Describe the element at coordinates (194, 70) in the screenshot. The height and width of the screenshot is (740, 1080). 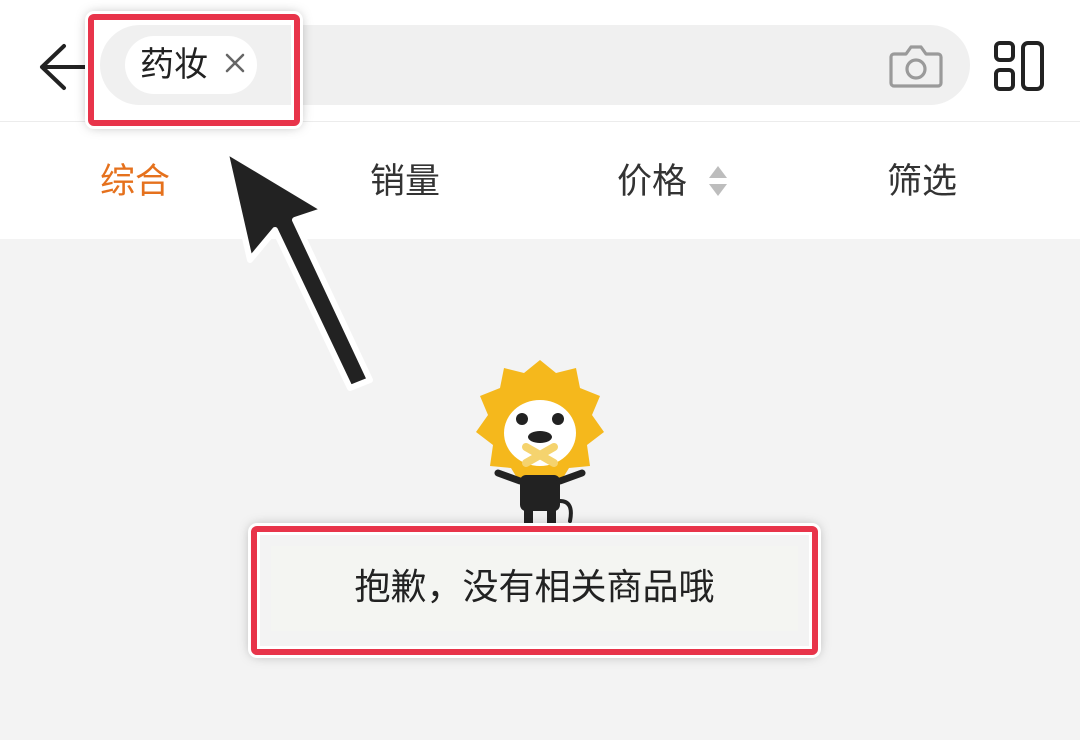
I see `highlight-box-search-tag` at that location.